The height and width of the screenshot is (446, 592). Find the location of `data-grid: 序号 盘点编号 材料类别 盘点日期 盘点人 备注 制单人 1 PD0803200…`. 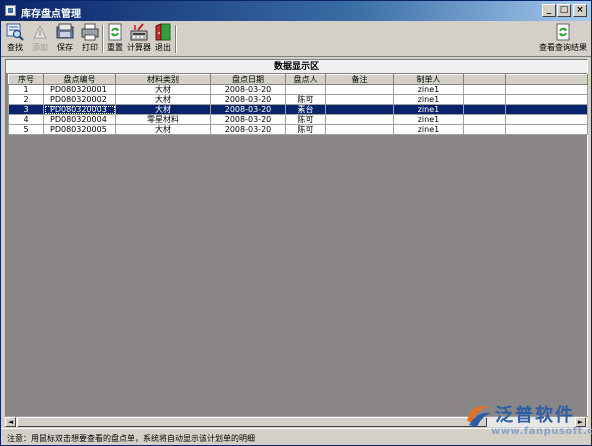

data-grid: 序号 盘点编号 材料类别 盘点日期 盘点人 备注 制单人 1 PD0803200… is located at coordinates (298, 104).